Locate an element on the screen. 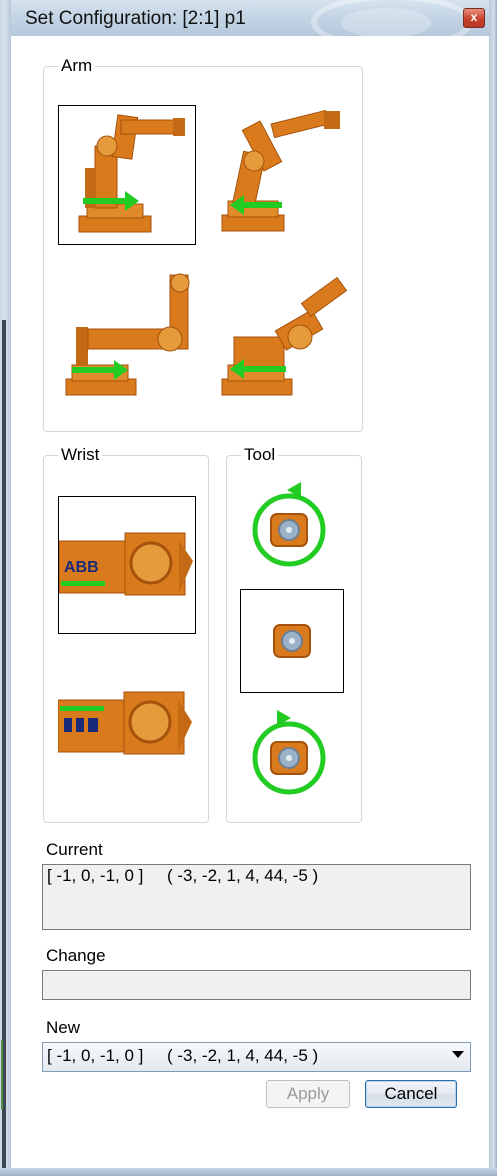 The width and height of the screenshot is (497, 1176). chevron-down-icon is located at coordinates (458, 1054).